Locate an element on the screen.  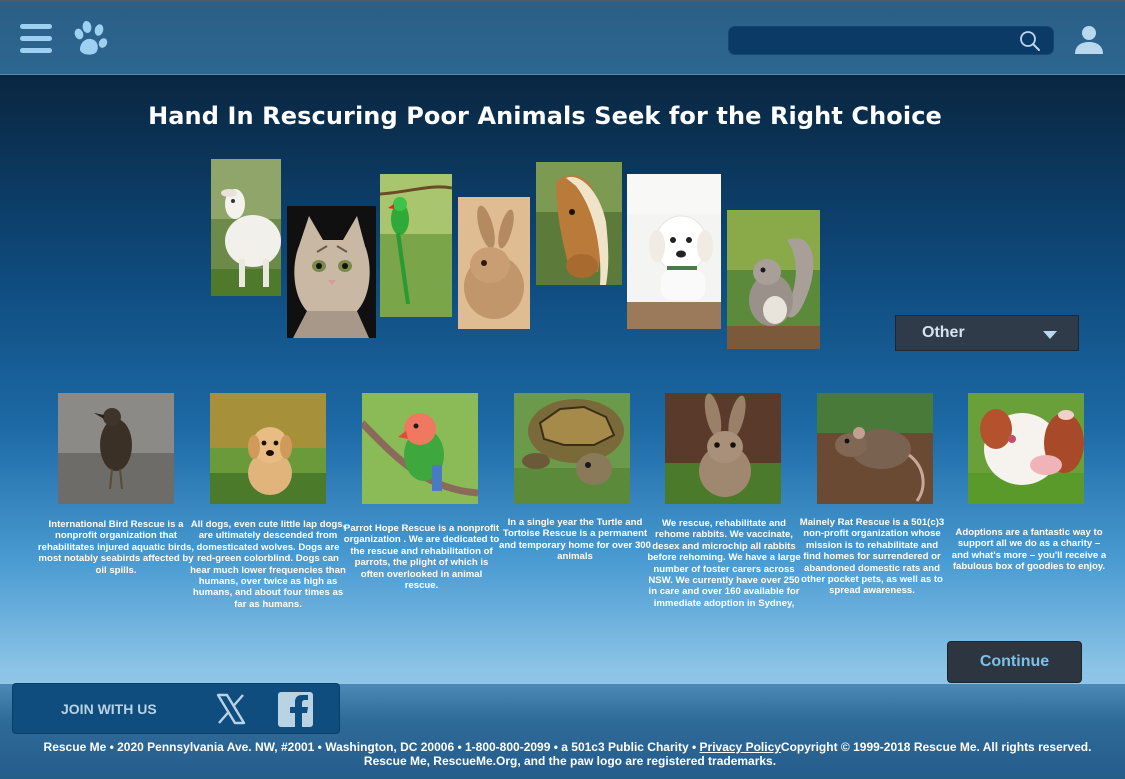
card-image-rabbit is located at coordinates (723, 448).